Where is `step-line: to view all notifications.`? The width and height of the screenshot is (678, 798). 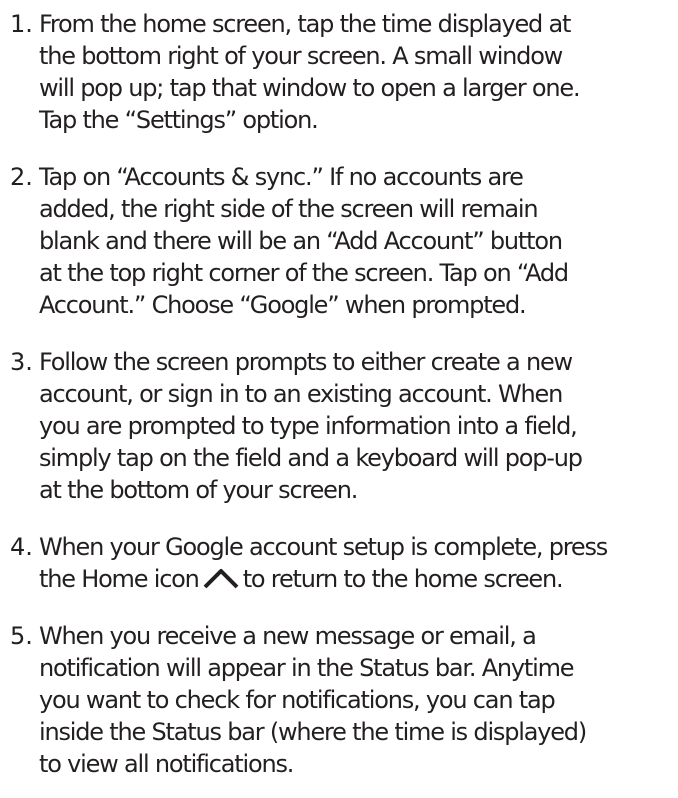 step-line: to view all notifications. is located at coordinates (166, 764).